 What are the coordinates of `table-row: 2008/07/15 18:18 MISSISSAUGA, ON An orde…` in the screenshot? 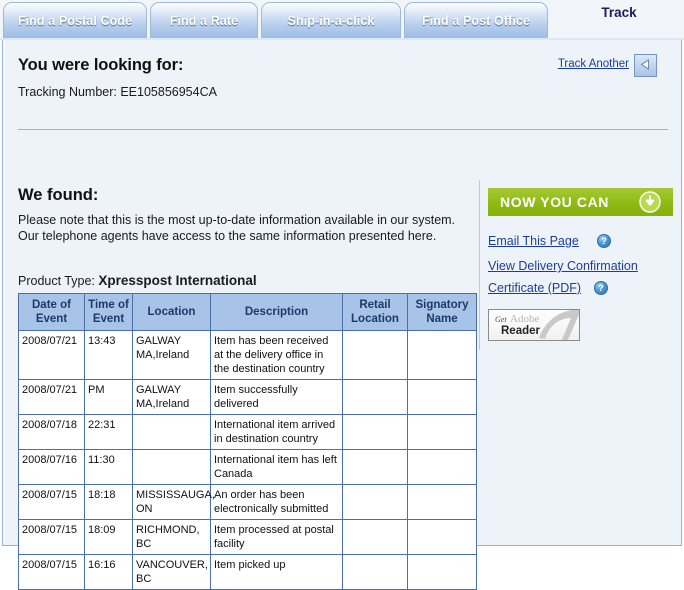 It's located at (247, 502).